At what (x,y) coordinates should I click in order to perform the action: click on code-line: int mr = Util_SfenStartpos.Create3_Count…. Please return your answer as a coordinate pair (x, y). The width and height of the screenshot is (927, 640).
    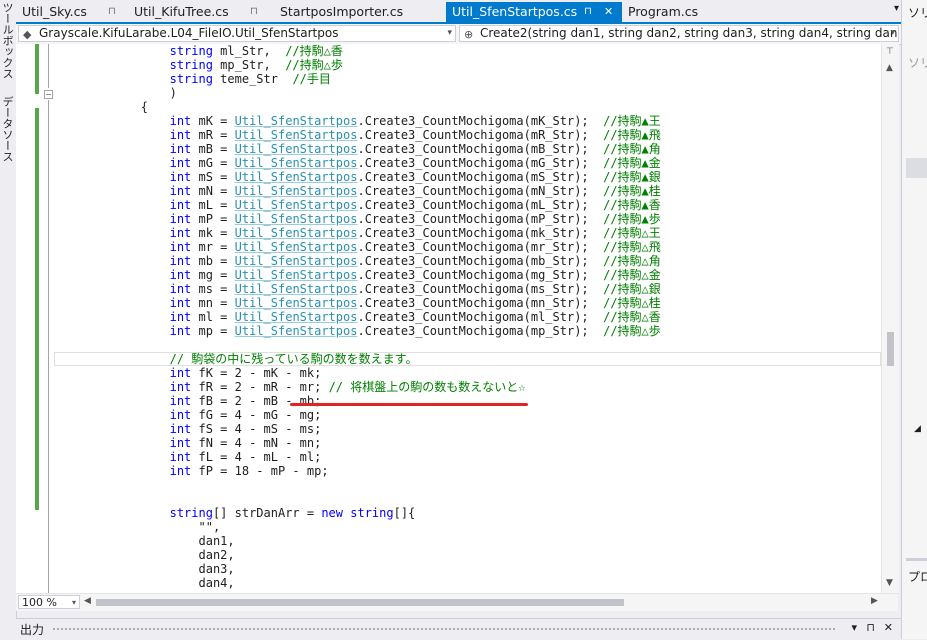
    Looking at the image, I should click on (357, 247).